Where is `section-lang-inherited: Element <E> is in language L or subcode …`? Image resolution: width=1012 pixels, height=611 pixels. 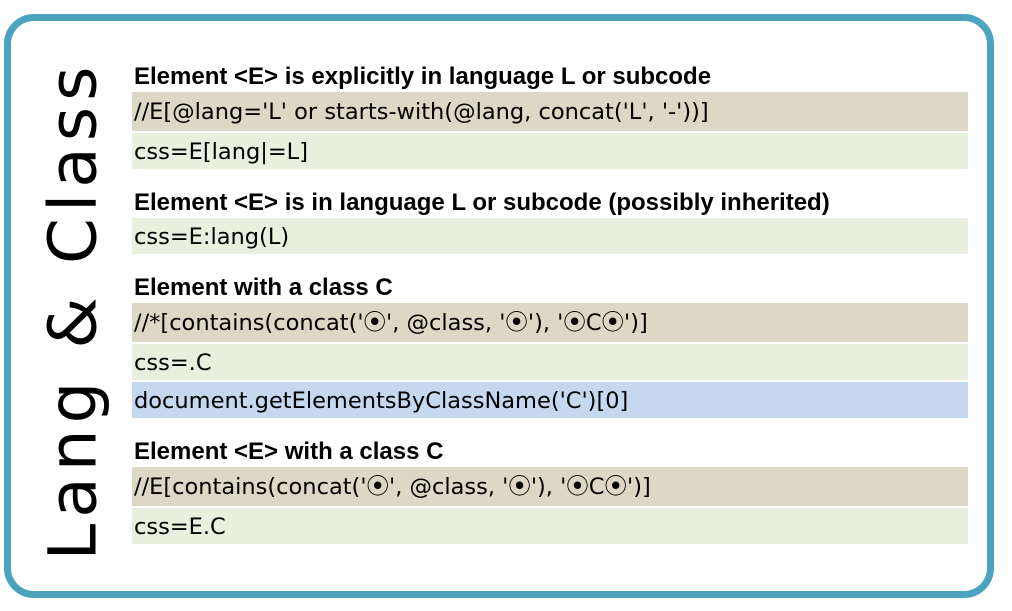
section-lang-inherited: Element <E> is in language L or subcode … is located at coordinates (550, 222).